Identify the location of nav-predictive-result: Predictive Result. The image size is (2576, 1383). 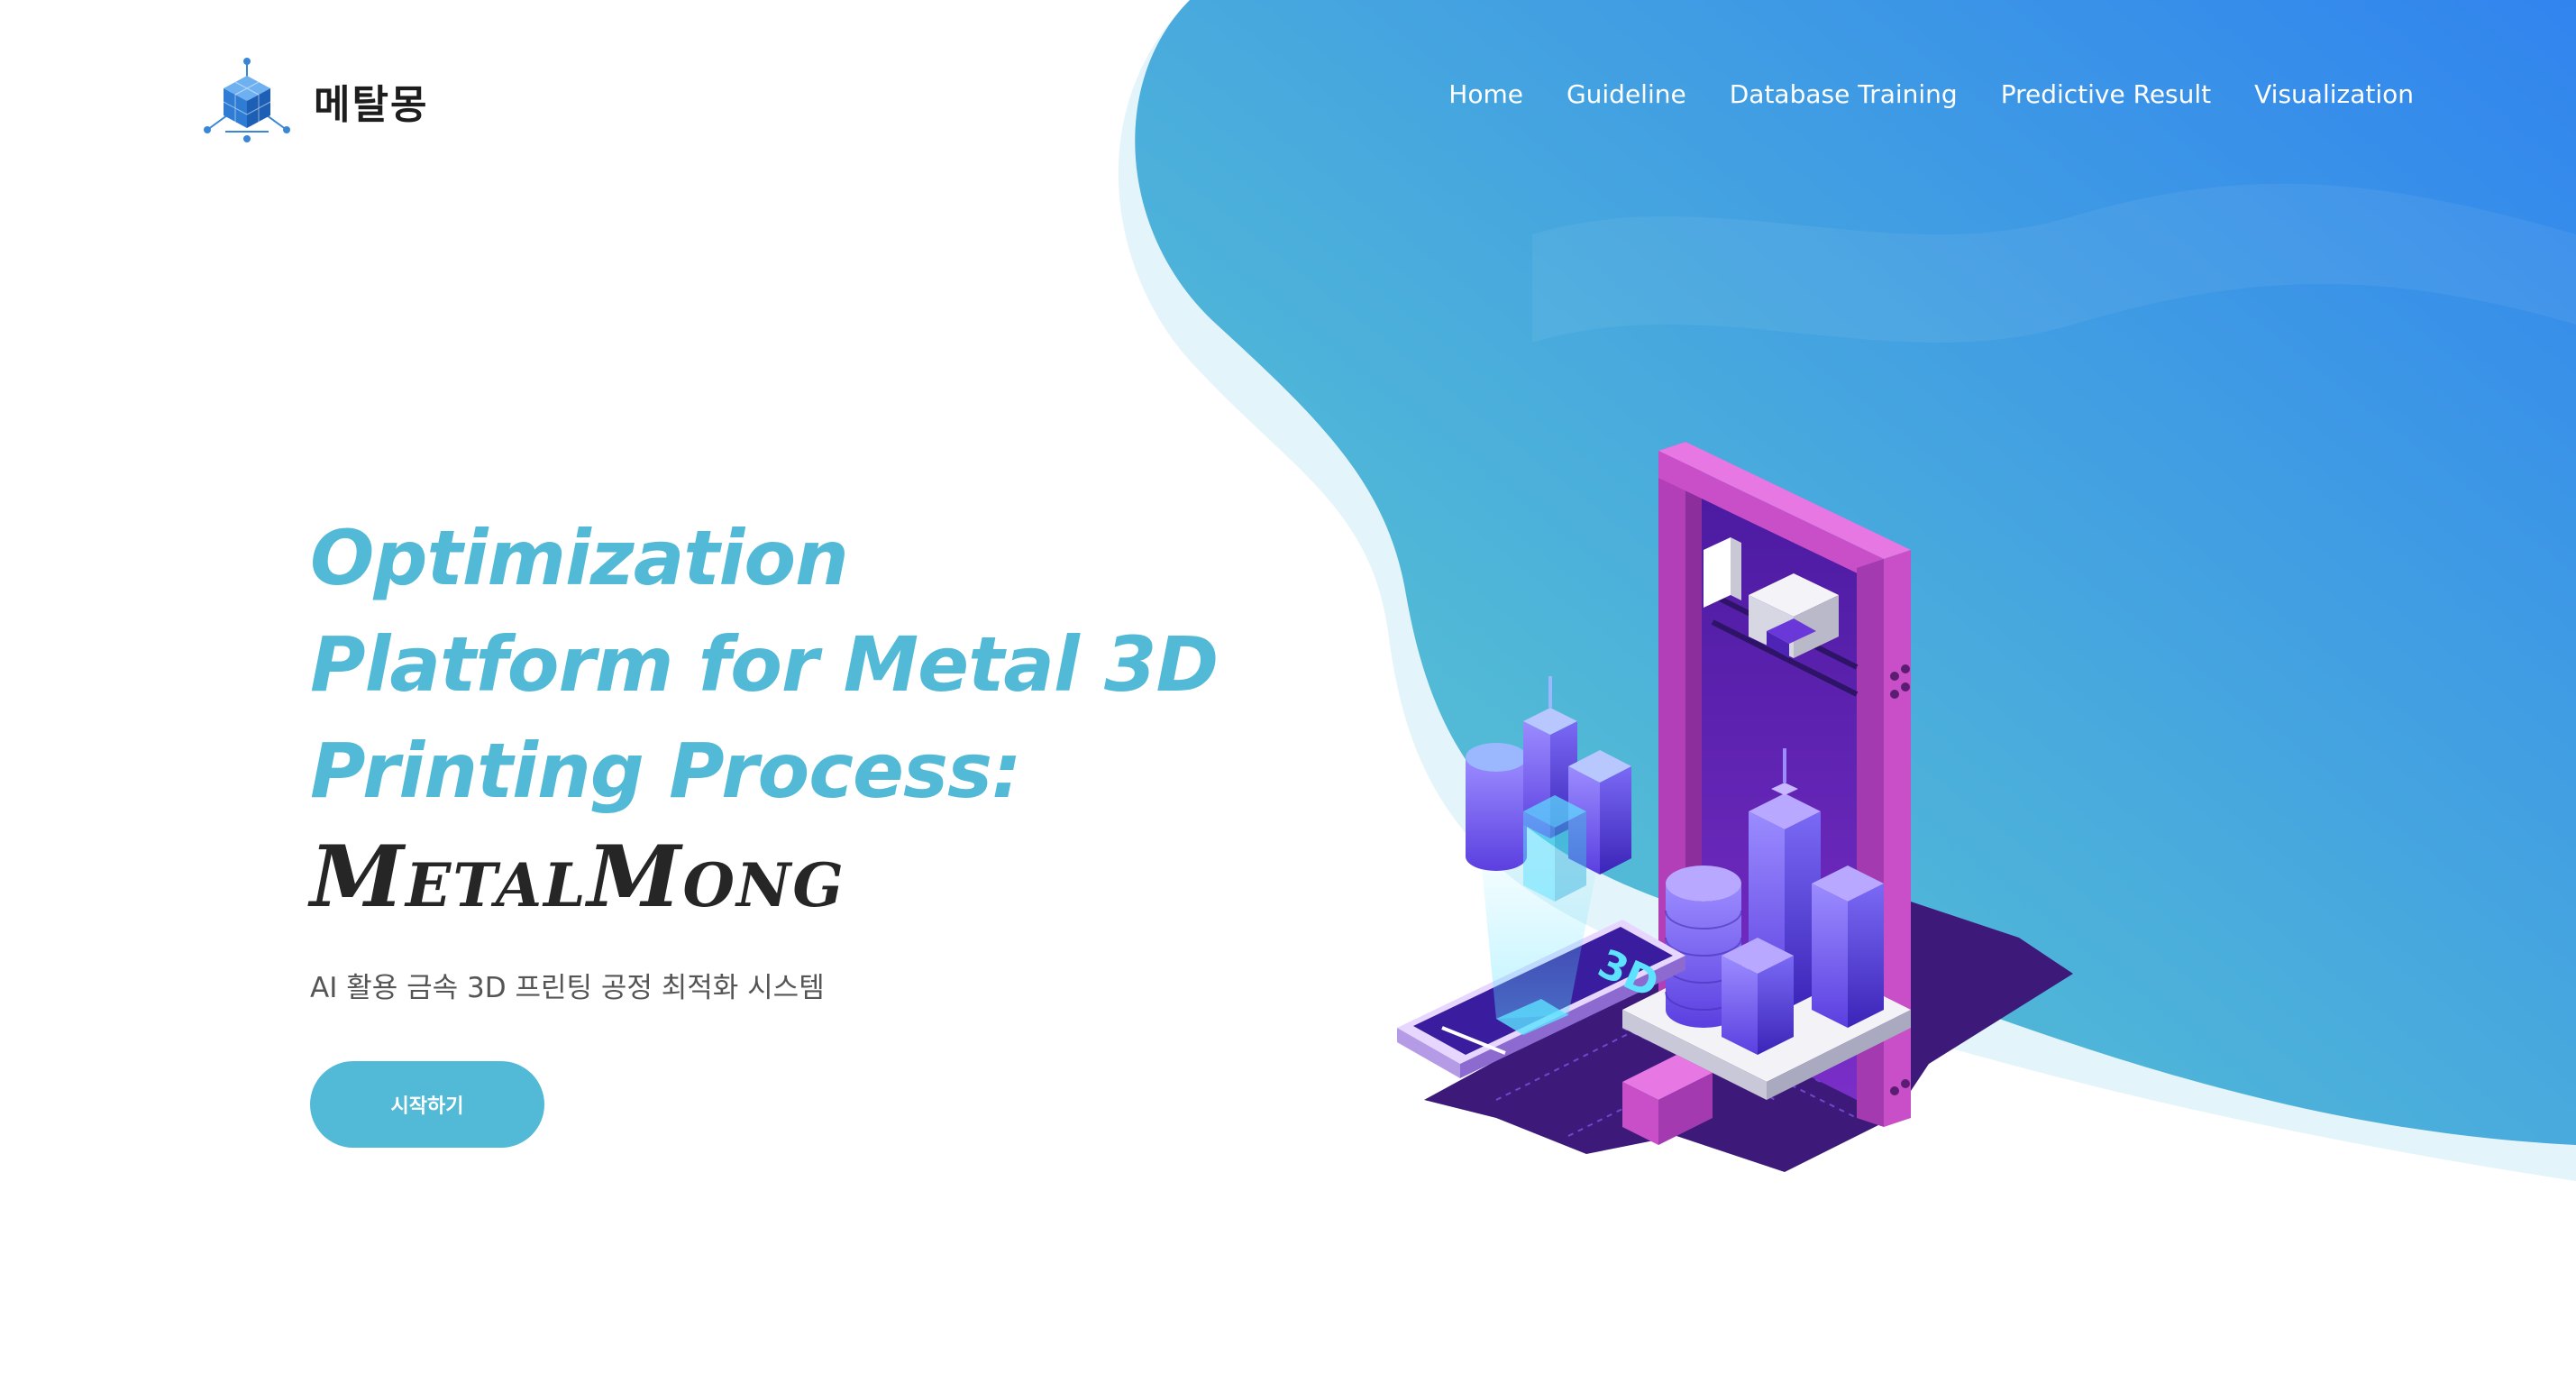
(2106, 94).